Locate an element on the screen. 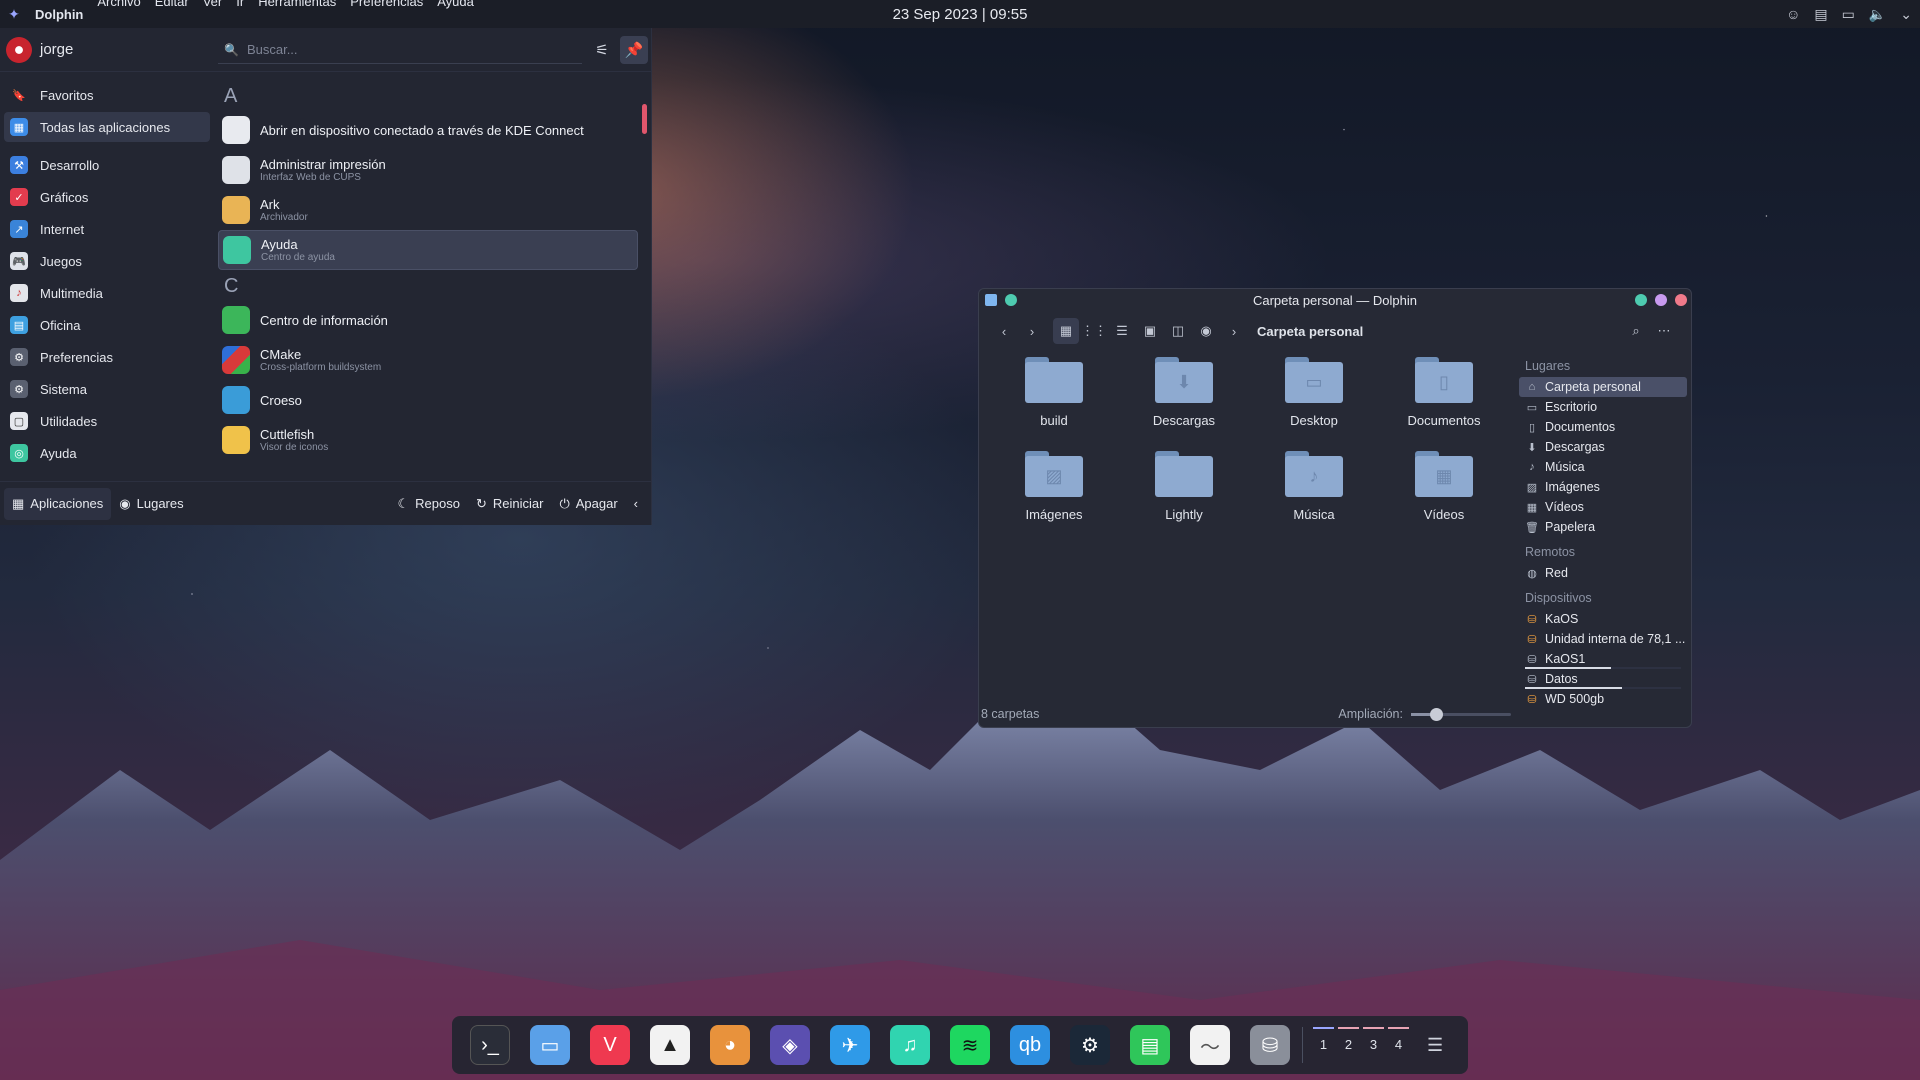  category-oficina: ▤ Oficina is located at coordinates (107, 325).